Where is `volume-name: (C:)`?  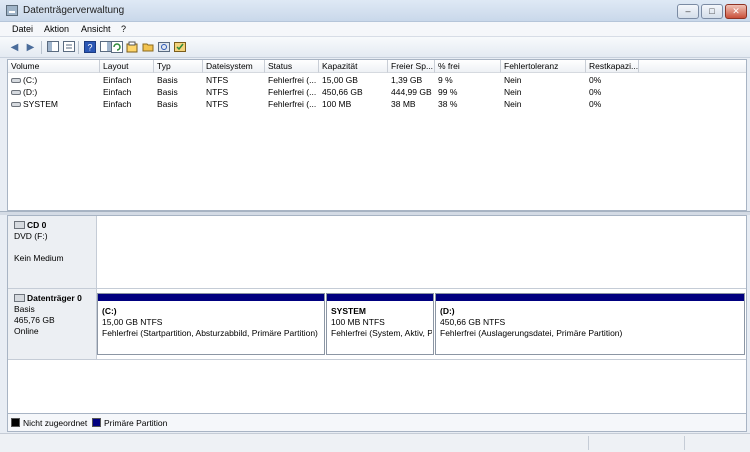
volume-name: (C:) is located at coordinates (30, 80).